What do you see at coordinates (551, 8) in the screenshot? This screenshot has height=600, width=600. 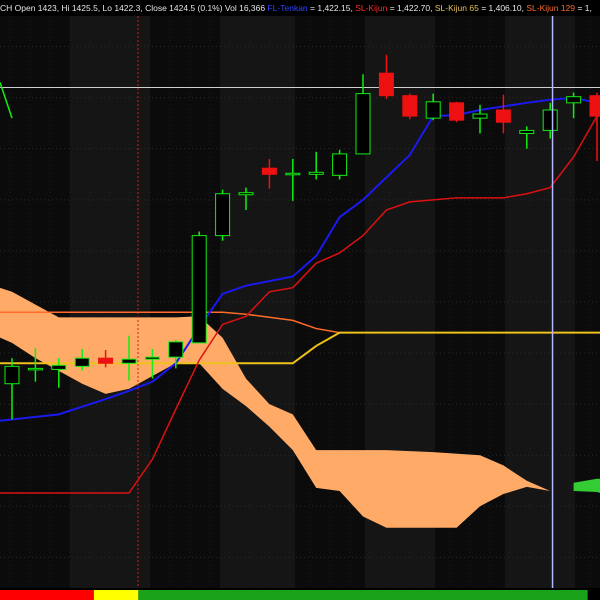 I see `header-item-label: SL-Kijun 129` at bounding box center [551, 8].